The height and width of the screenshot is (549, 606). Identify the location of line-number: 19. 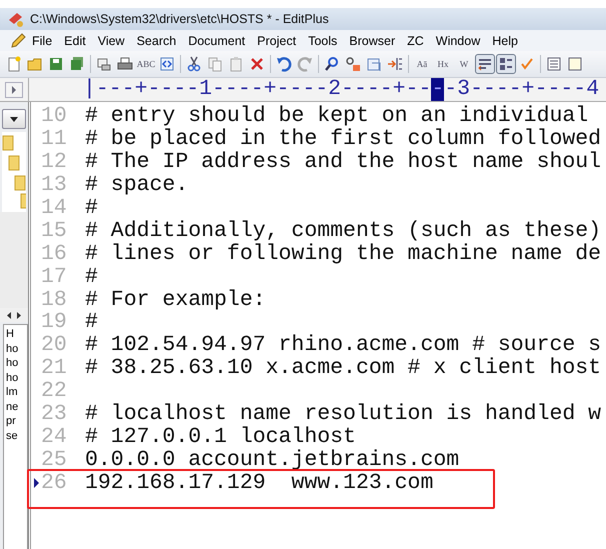
(54, 322).